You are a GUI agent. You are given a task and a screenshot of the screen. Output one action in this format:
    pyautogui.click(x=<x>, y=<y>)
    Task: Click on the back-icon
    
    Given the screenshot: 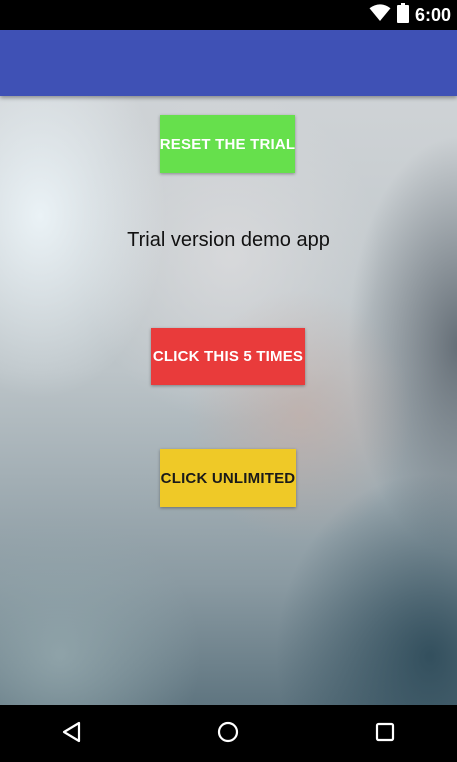 What is the action you would take?
    pyautogui.click(x=72, y=734)
    